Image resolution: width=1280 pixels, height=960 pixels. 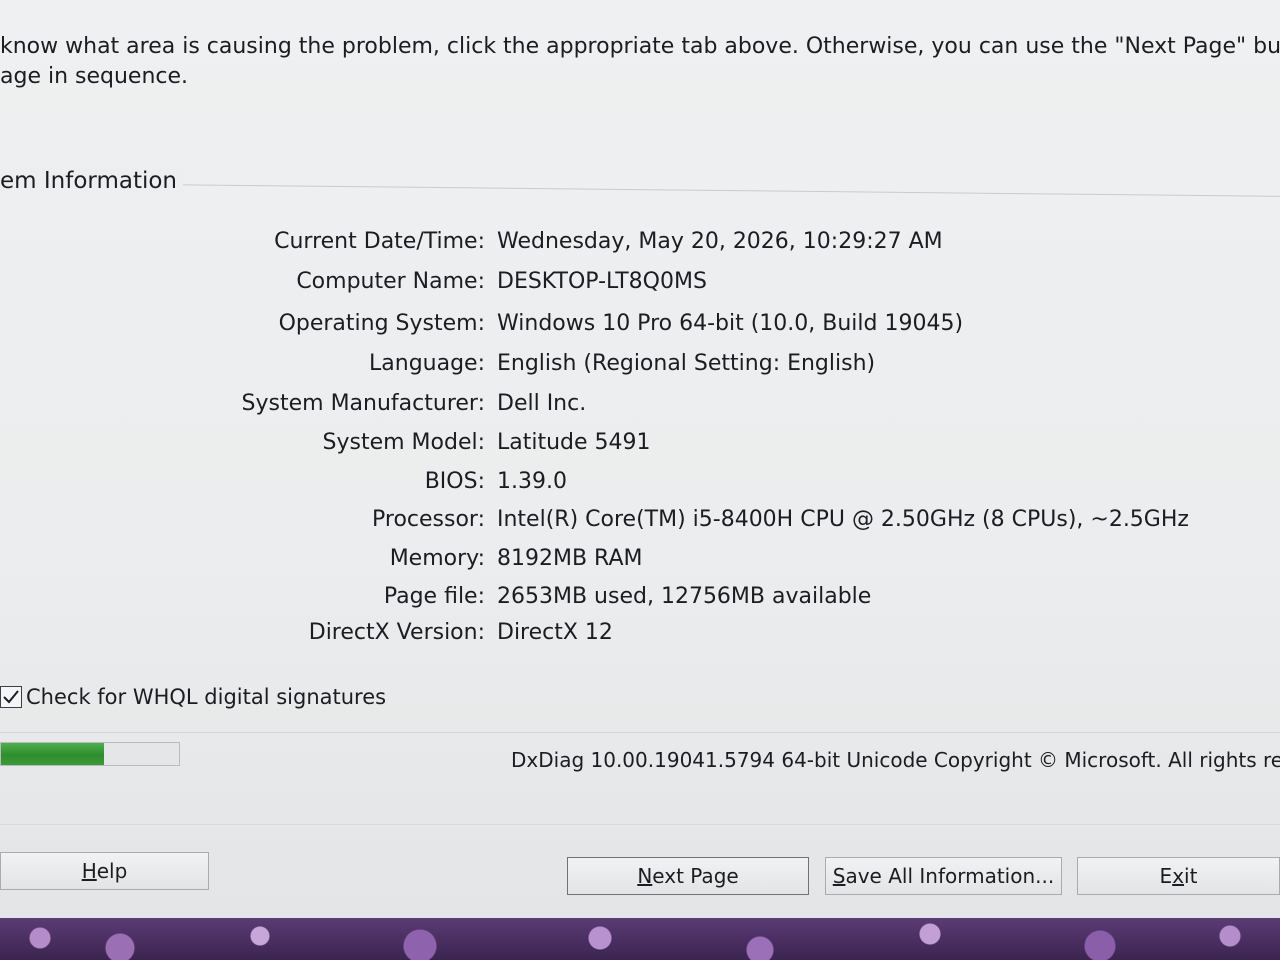 What do you see at coordinates (428, 519) in the screenshot?
I see `info-label: Processor:` at bounding box center [428, 519].